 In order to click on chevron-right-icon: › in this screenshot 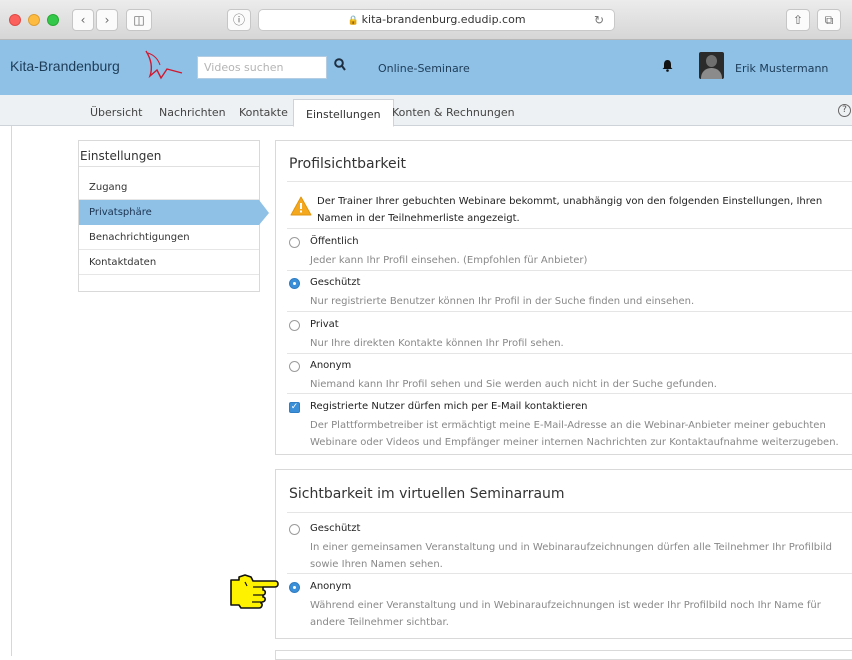, I will do `click(107, 20)`.